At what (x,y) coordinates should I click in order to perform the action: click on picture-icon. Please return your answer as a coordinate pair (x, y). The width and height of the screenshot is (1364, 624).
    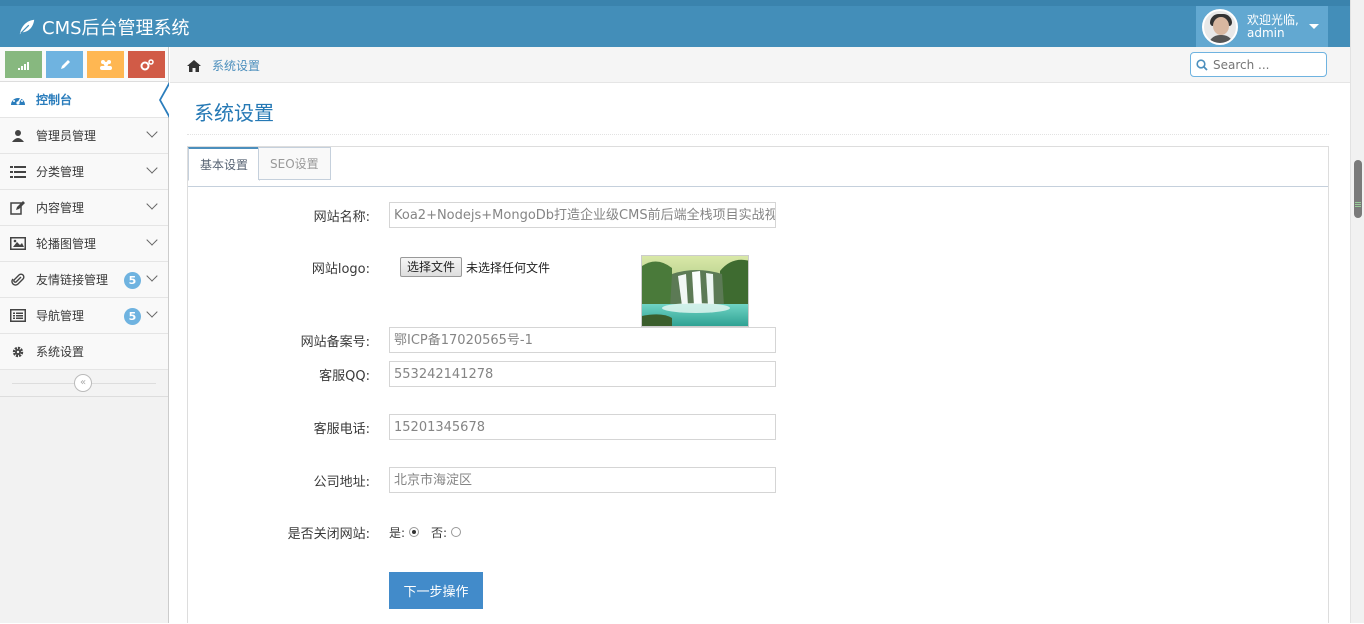
    Looking at the image, I should click on (18, 244).